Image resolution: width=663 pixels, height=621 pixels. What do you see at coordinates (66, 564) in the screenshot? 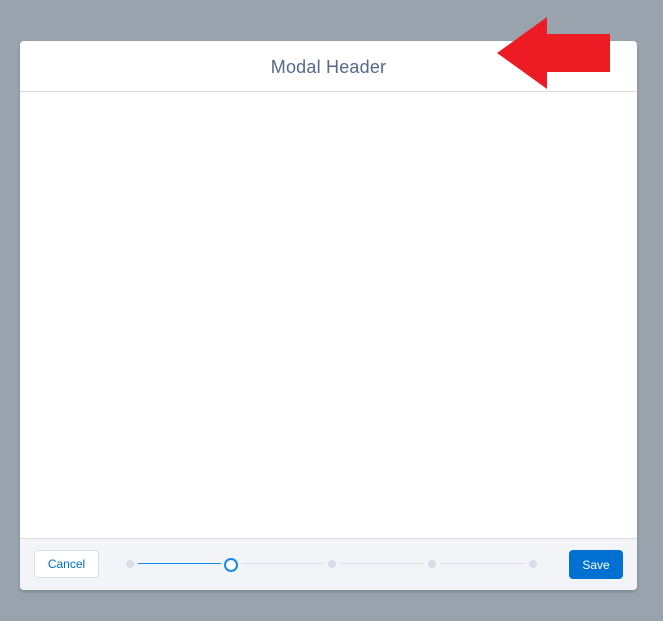
I see `cancel-button: Cancel` at bounding box center [66, 564].